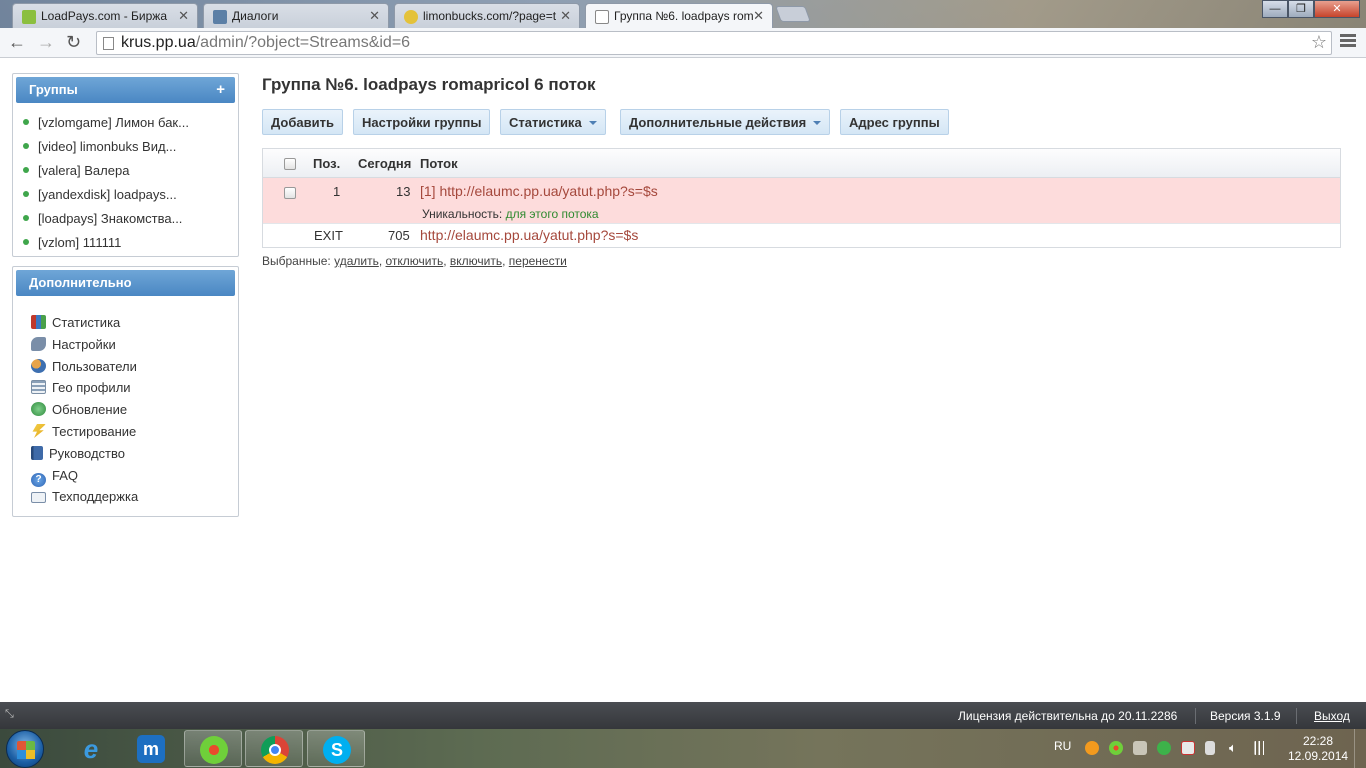 This screenshot has height=768, width=1366. What do you see at coordinates (356, 261) in the screenshot?
I see `bulk-delete-link: удалить` at bounding box center [356, 261].